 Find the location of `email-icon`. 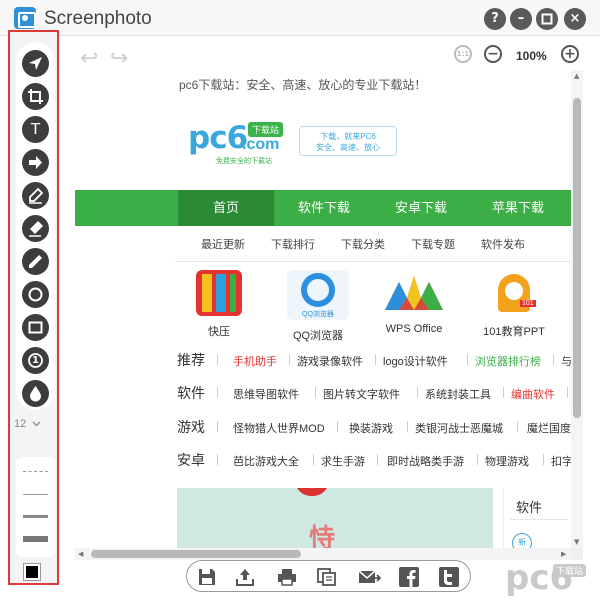

email-icon is located at coordinates (369, 576).